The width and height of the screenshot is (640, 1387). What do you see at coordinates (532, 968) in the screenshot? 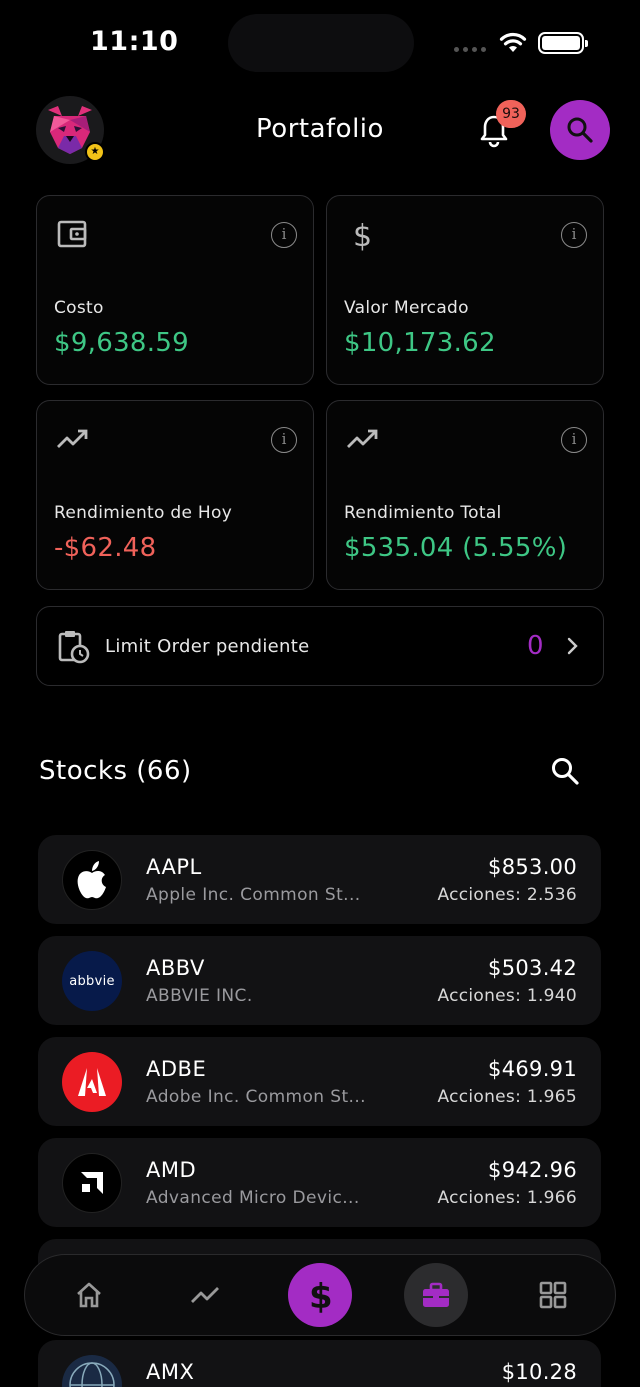
I see `stock-price: $503.42` at bounding box center [532, 968].